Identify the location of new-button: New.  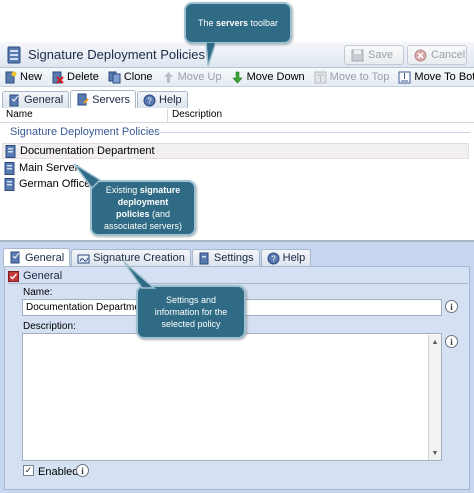
(23, 77).